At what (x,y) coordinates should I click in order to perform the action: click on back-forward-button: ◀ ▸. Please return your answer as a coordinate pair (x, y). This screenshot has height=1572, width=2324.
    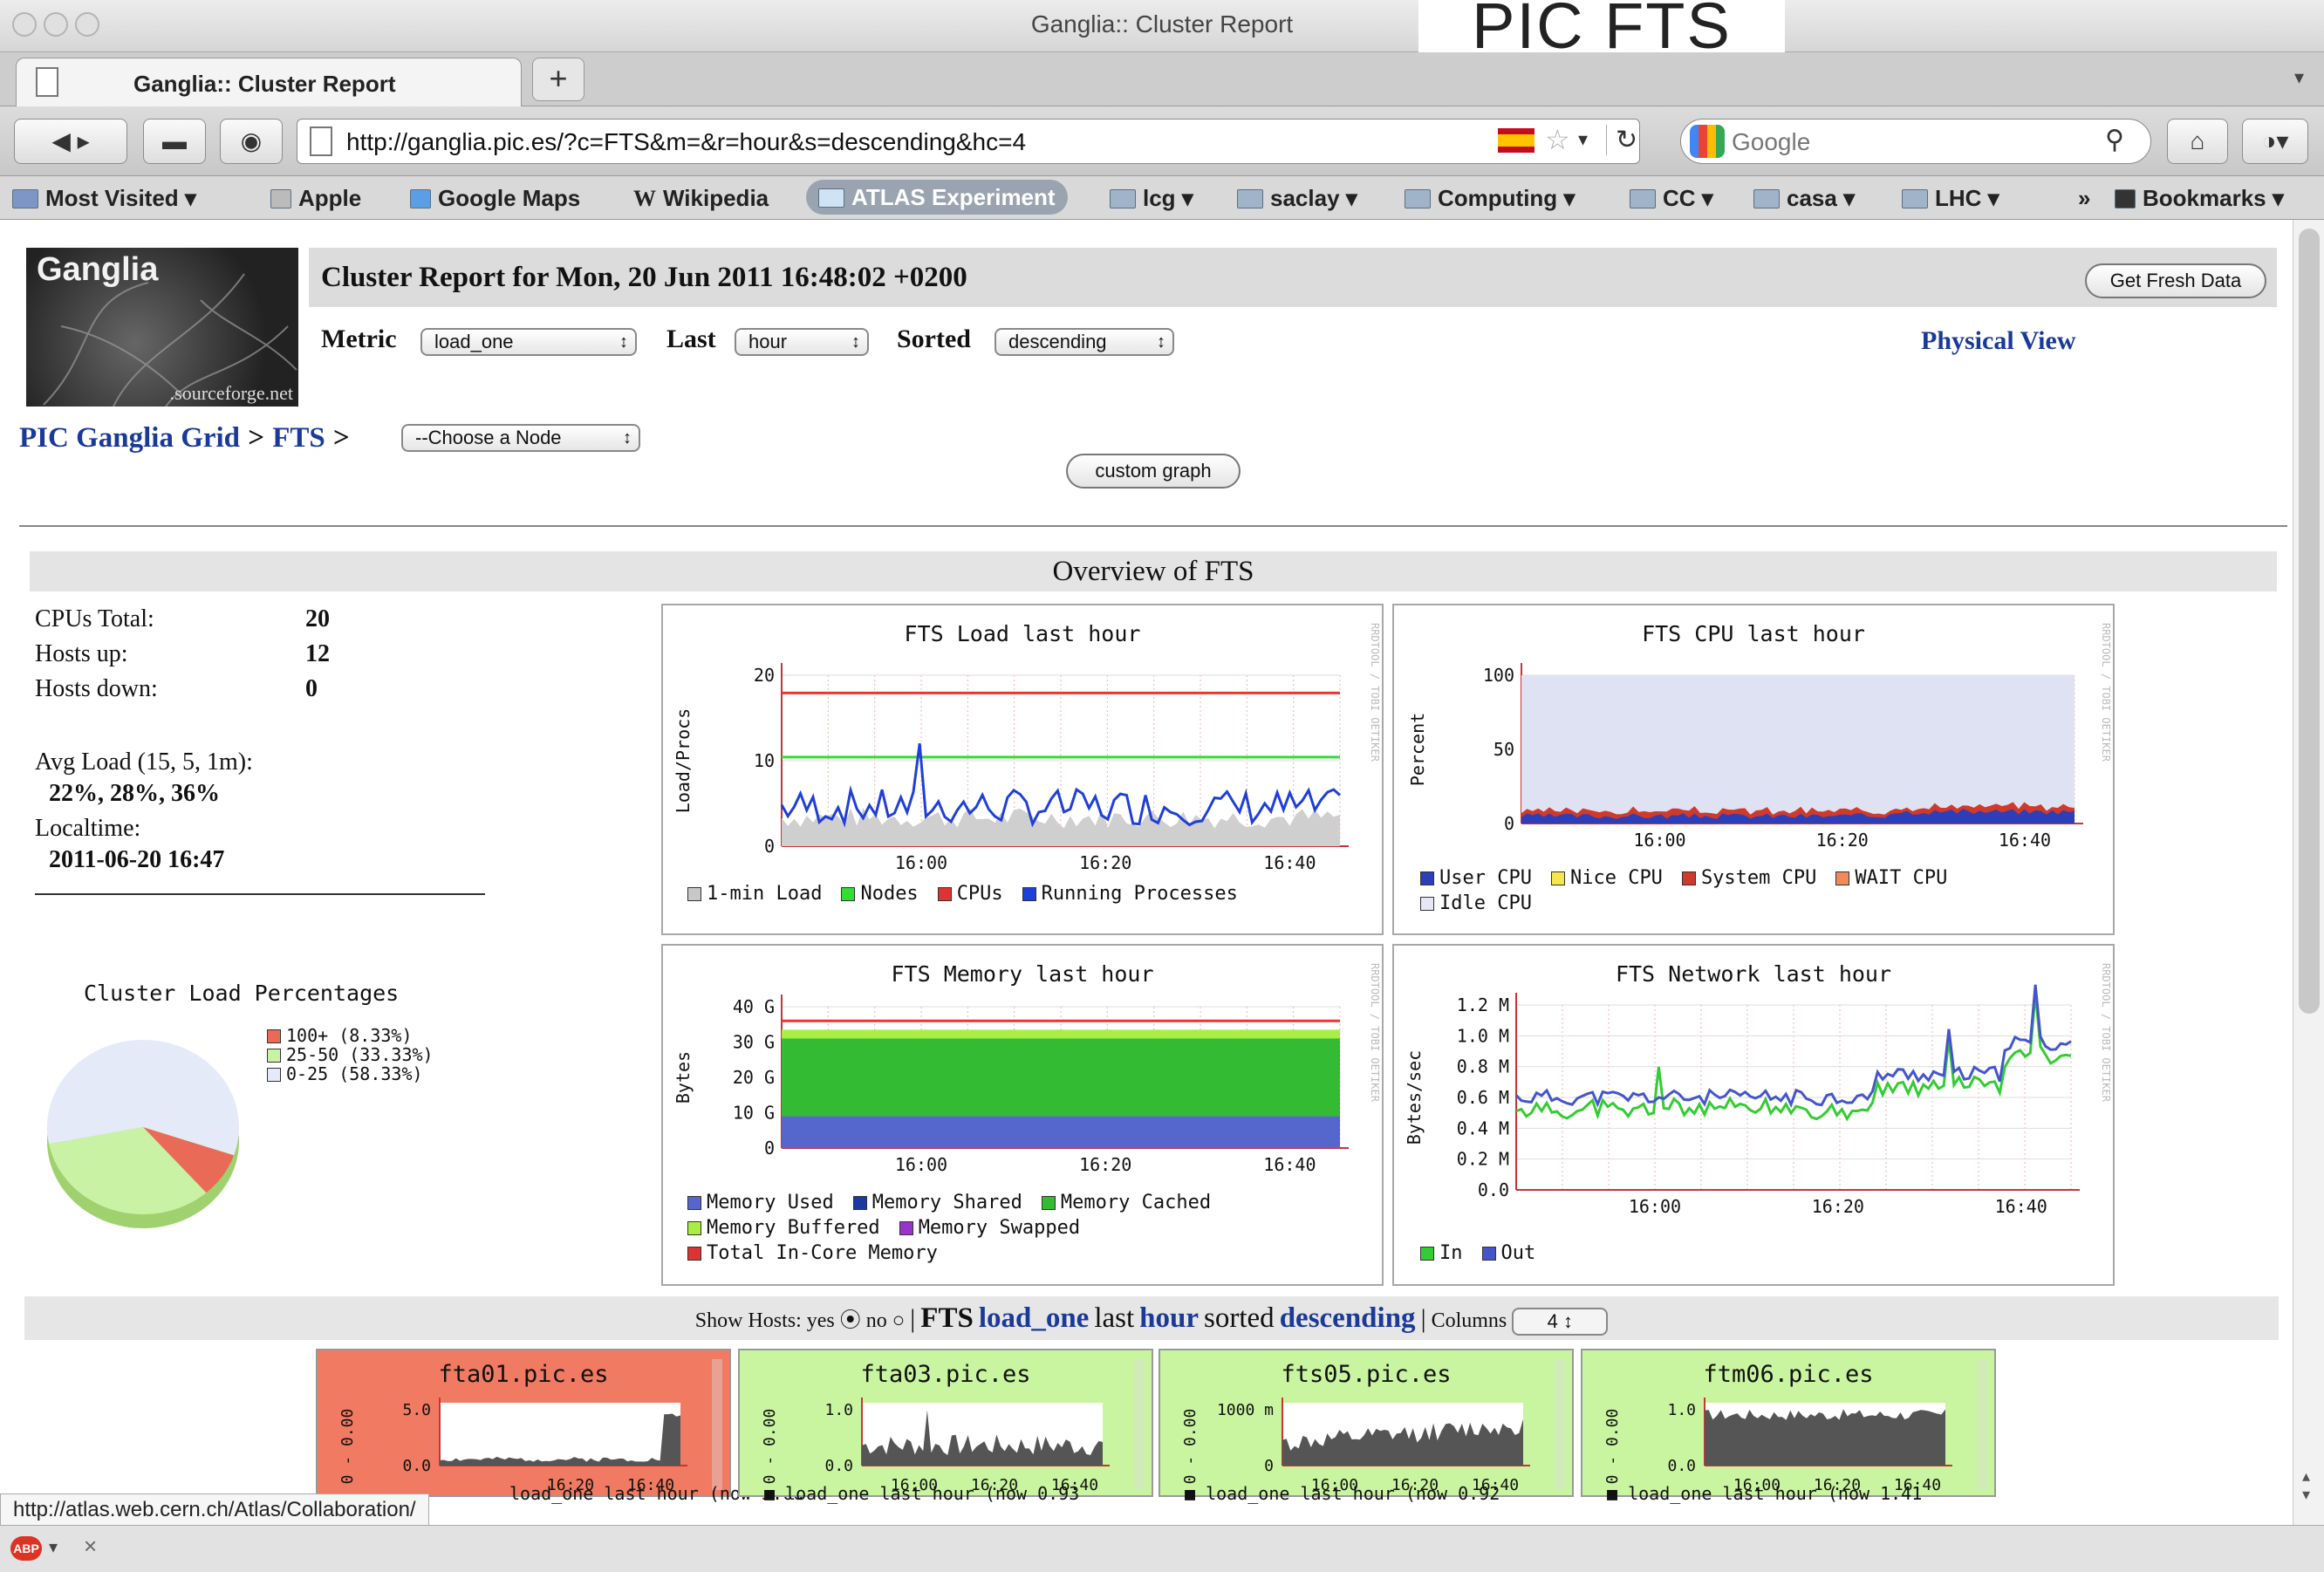
    Looking at the image, I should click on (71, 141).